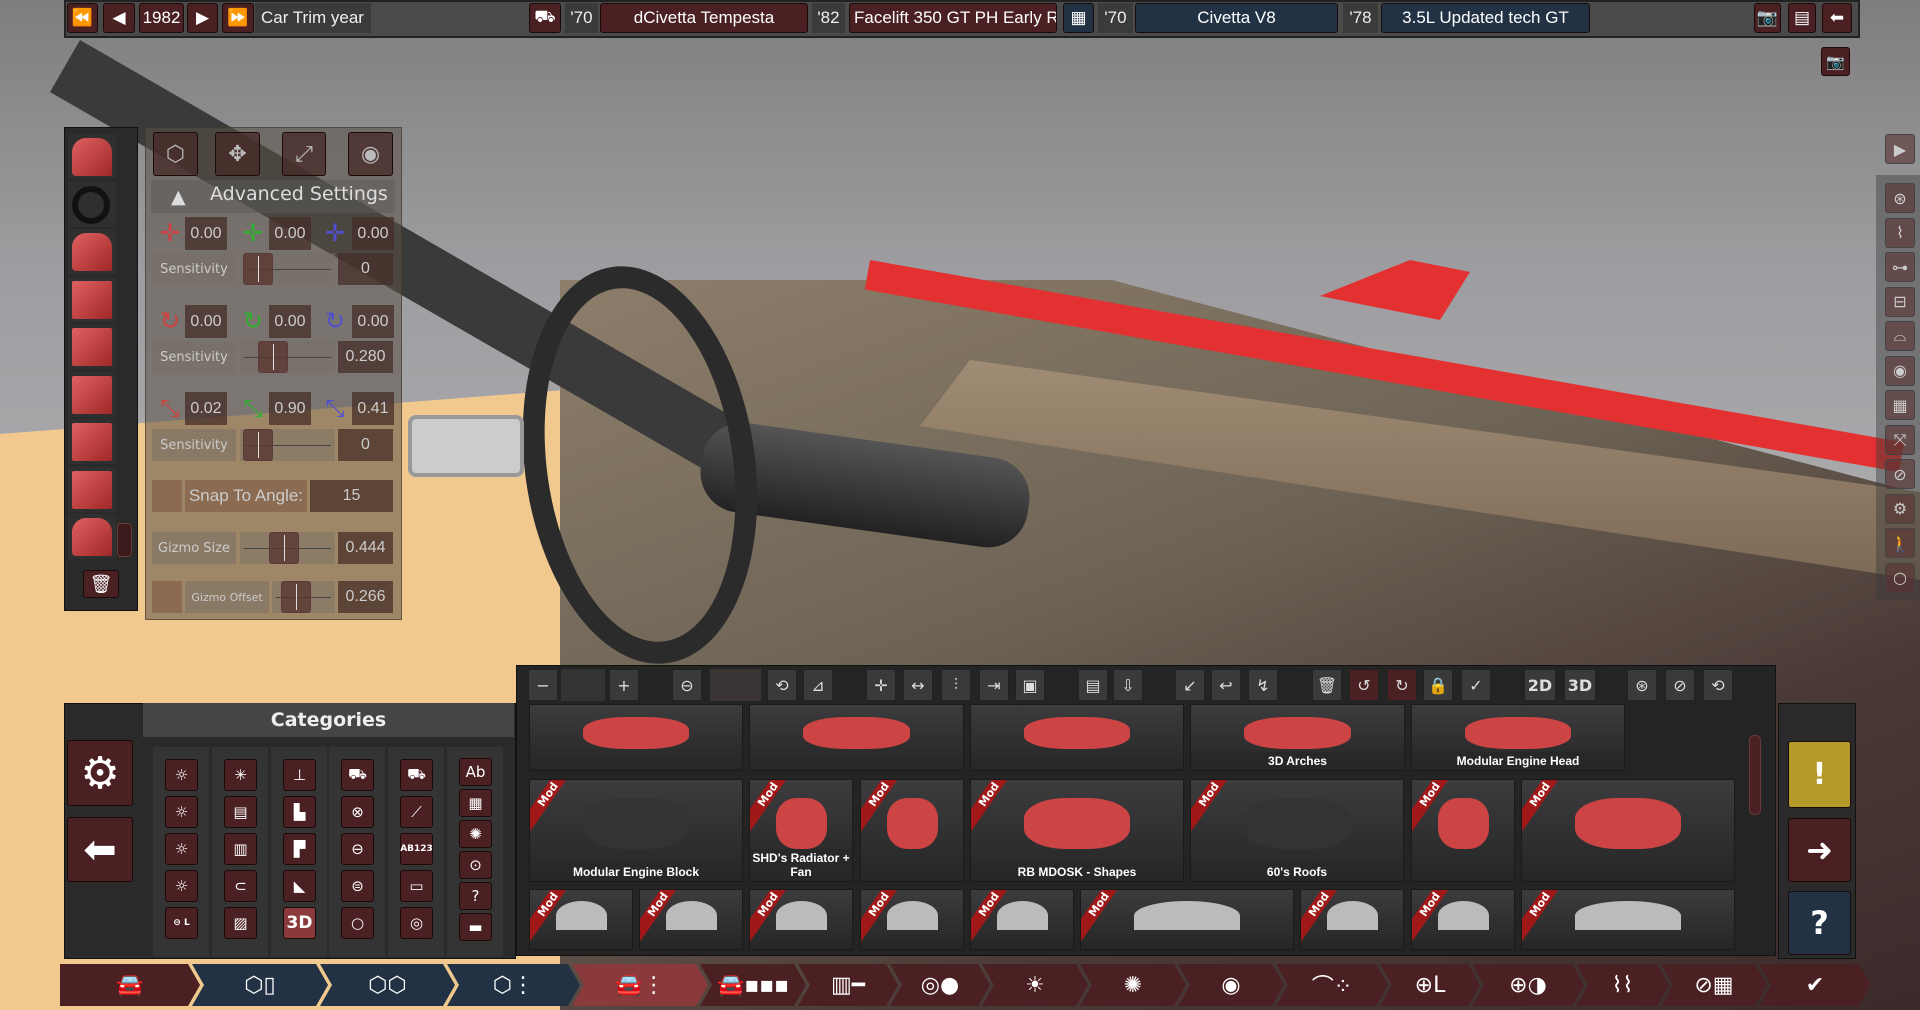 The width and height of the screenshot is (1920, 1010). I want to click on nav-step-13: ⊕◑, so click(1528, 985).